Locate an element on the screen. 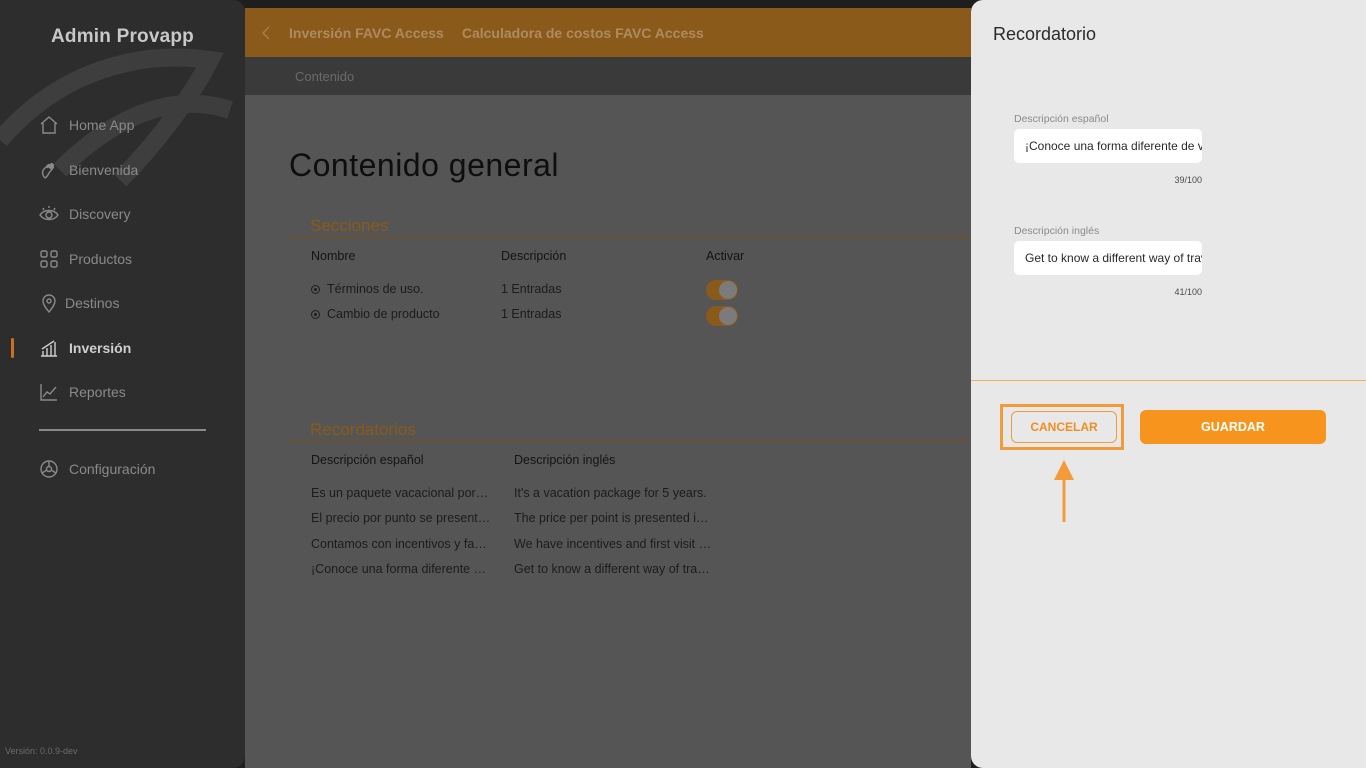  pointer-arrow-icon is located at coordinates (1064, 491).